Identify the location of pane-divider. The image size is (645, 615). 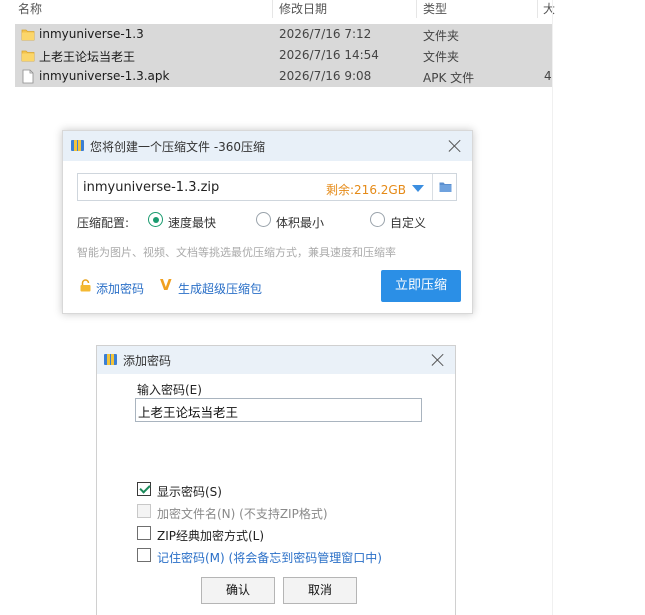
(552, 307).